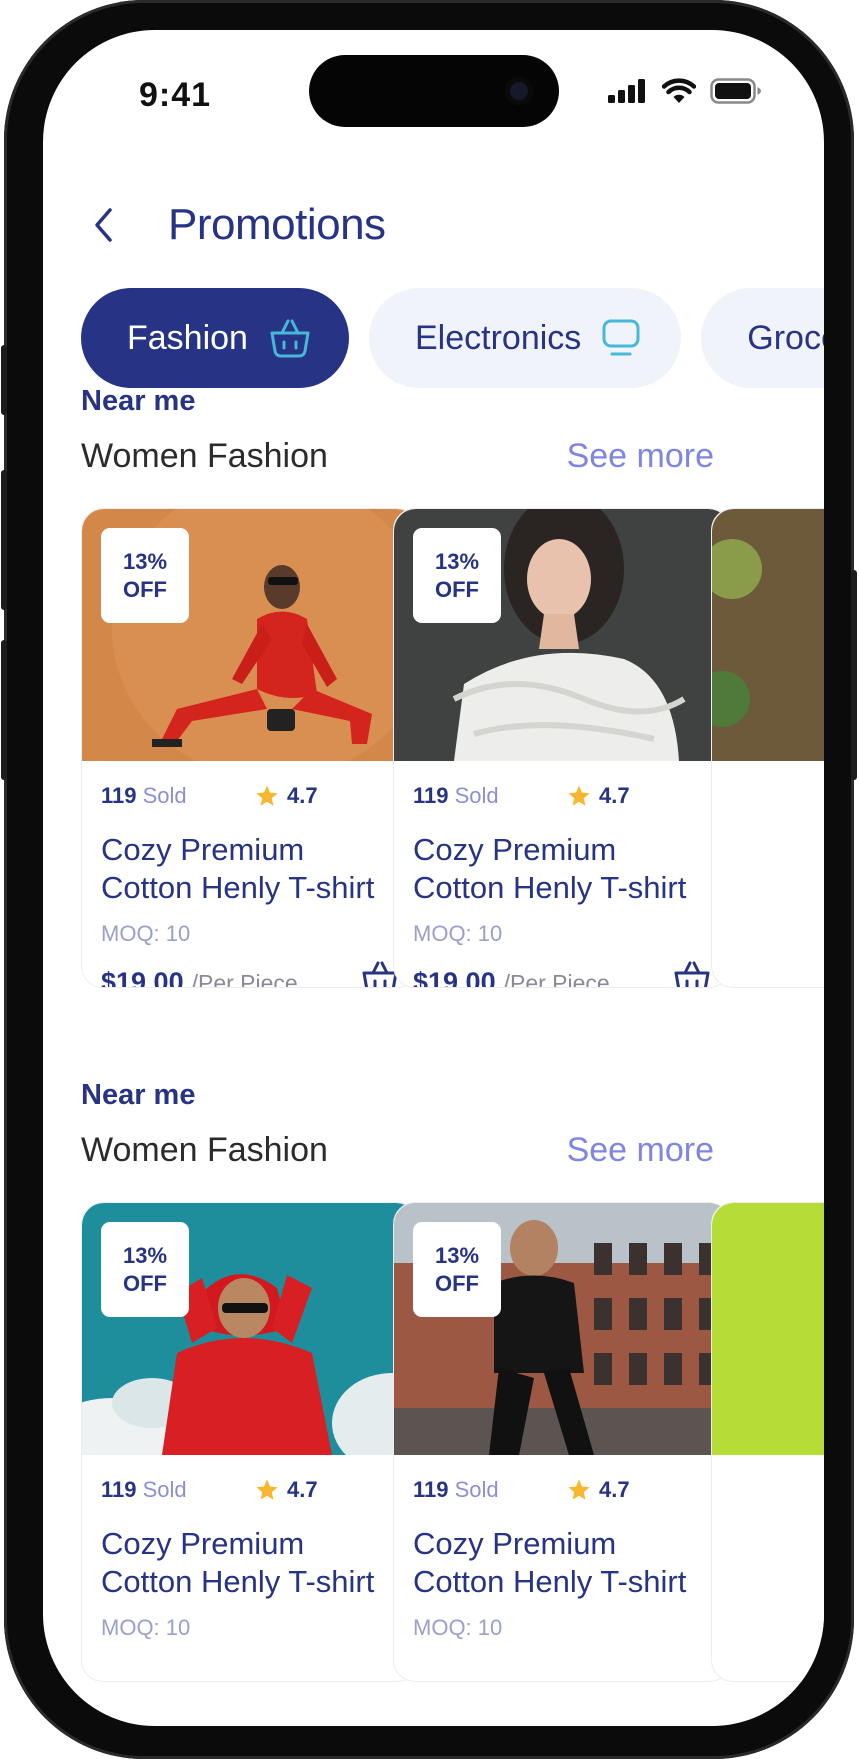 Image resolution: width=859 pixels, height=1759 pixels. I want to click on page-header: Promotions, so click(234, 225).